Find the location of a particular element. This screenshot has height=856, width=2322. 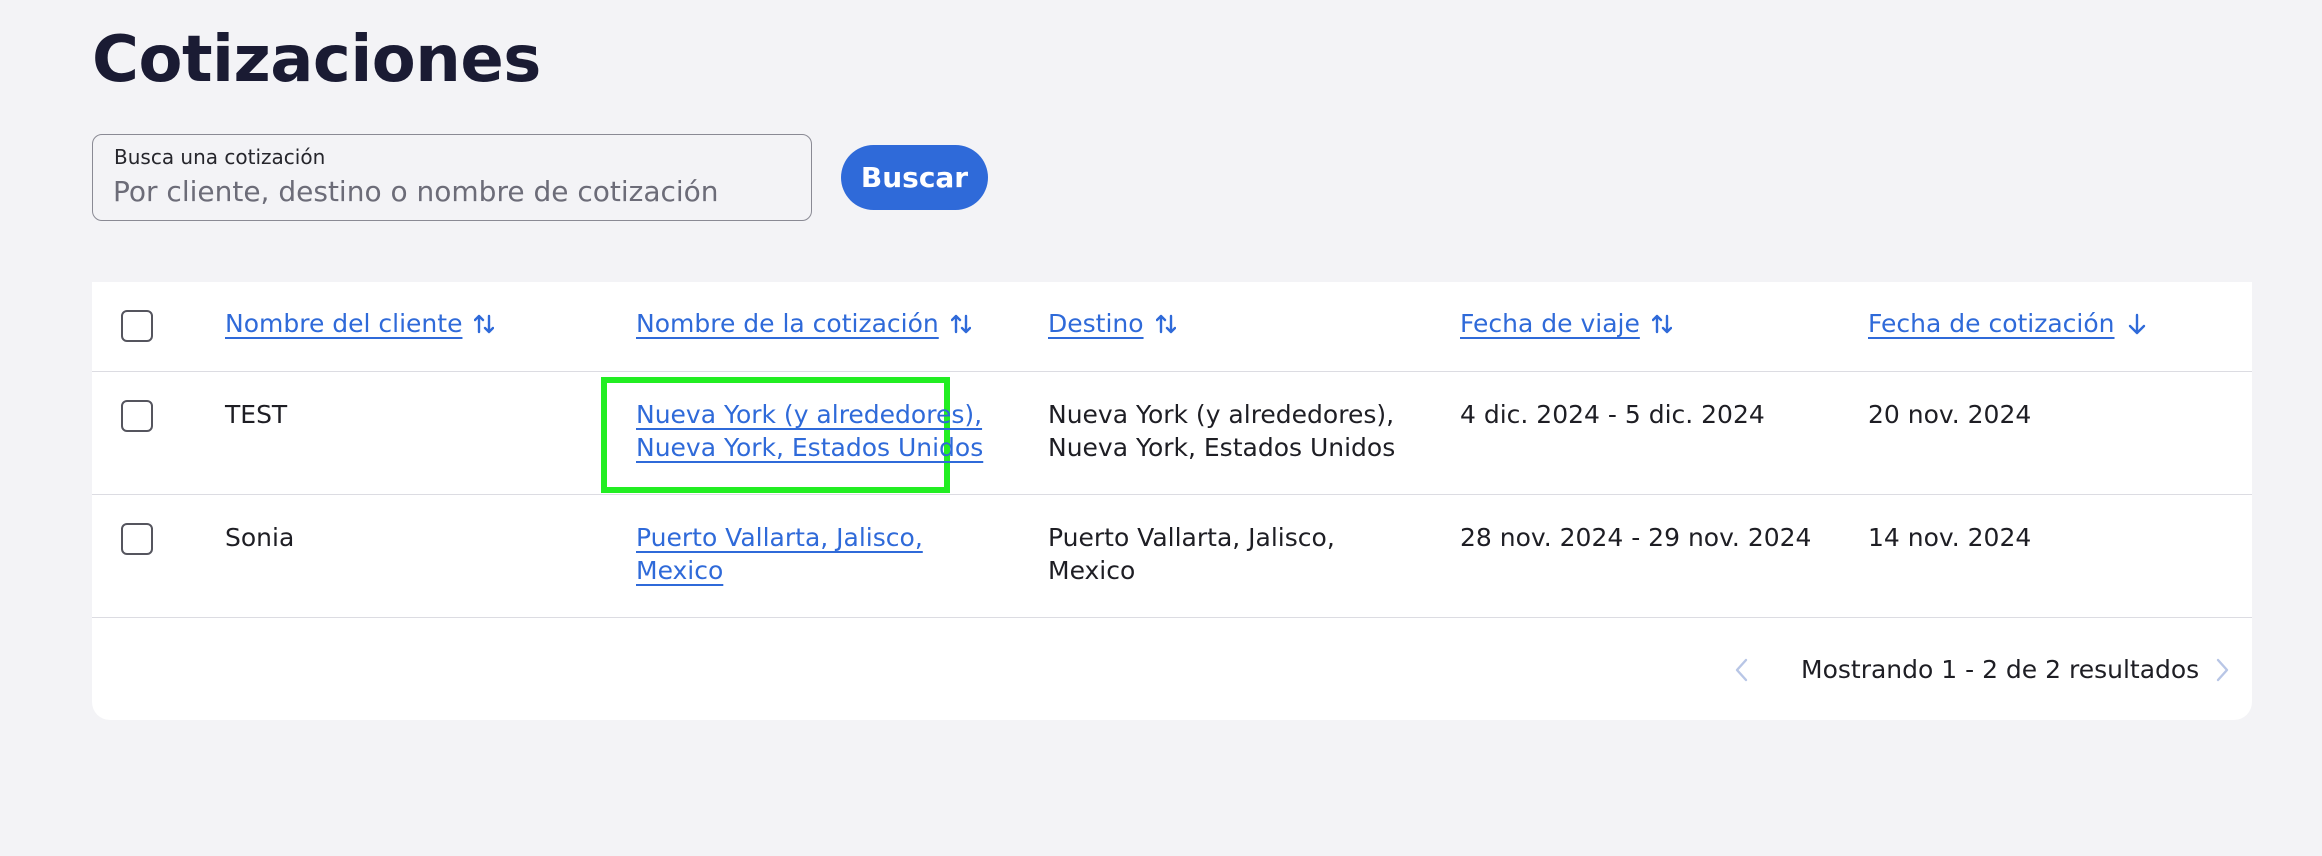

page-title: Cotizaciones is located at coordinates (316, 60).